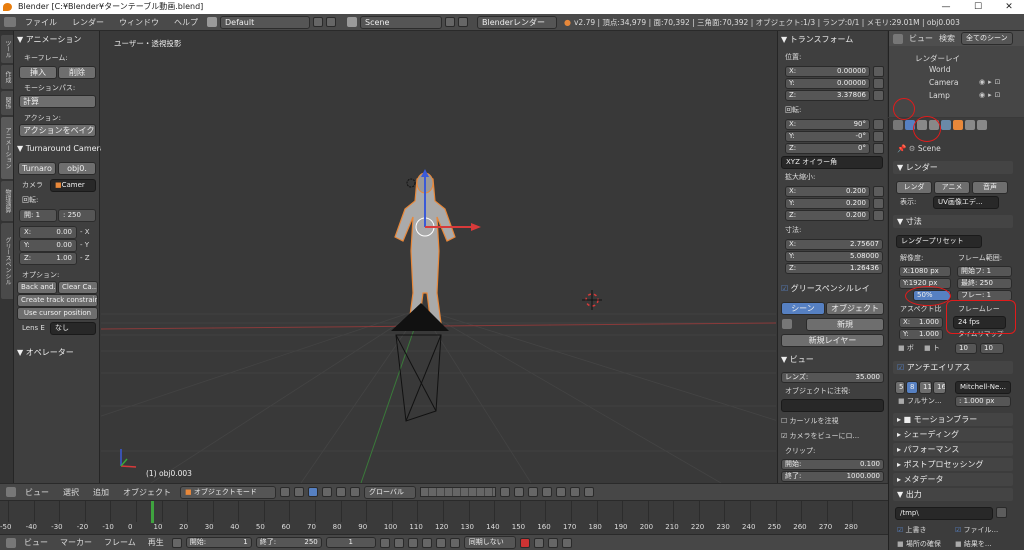  I want to click on dimension-z-field: Z: 1.26436, so click(834, 268).